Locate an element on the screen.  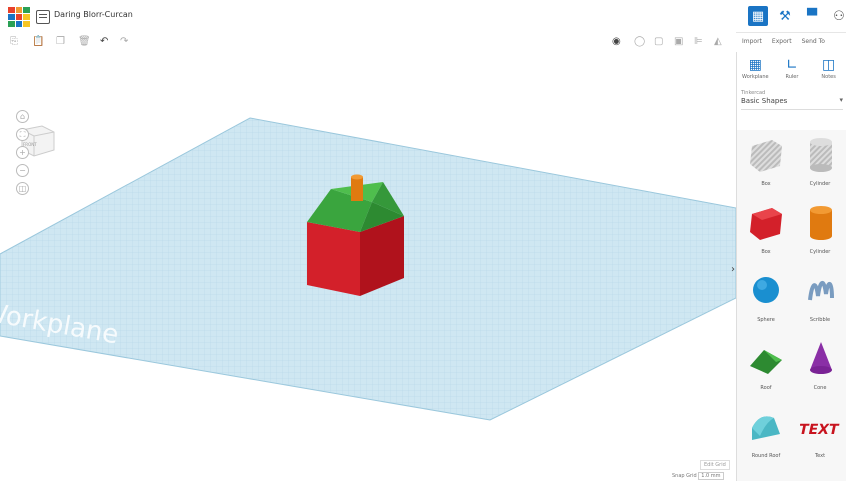
bricks-icon: ▀ is located at coordinates (812, 16).